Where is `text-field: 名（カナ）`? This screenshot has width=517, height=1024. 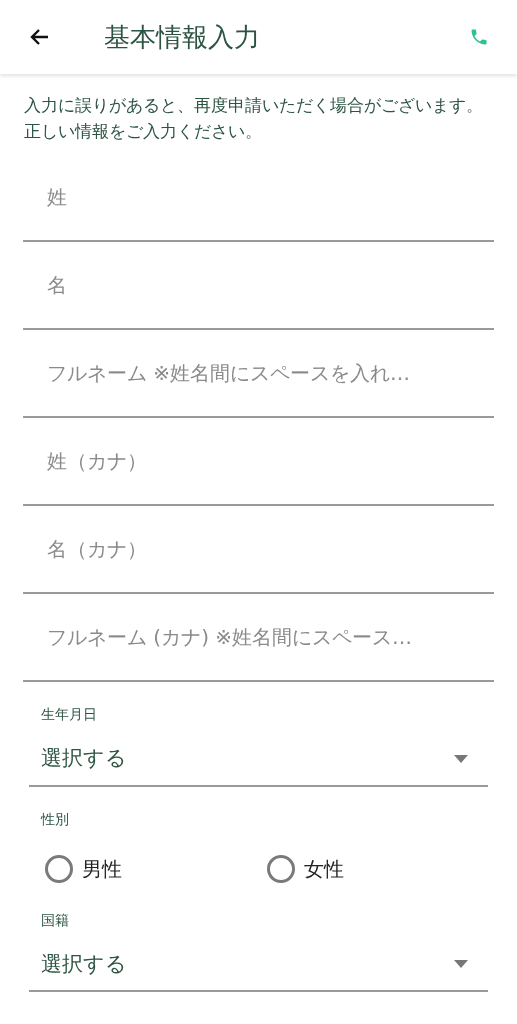 text-field: 名（カナ） is located at coordinates (258, 550).